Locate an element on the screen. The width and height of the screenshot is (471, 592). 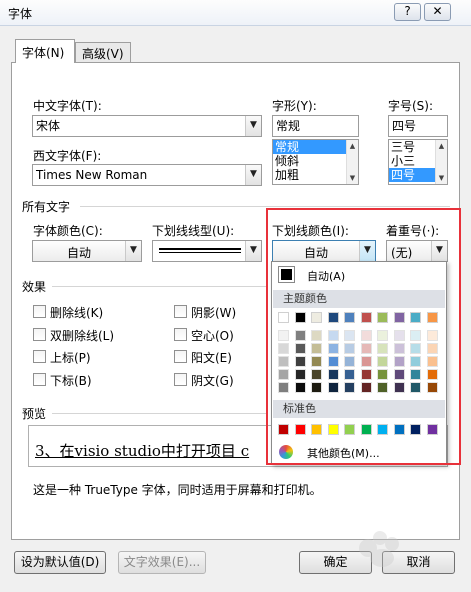
outline-checkbox is located at coordinates (180, 334).